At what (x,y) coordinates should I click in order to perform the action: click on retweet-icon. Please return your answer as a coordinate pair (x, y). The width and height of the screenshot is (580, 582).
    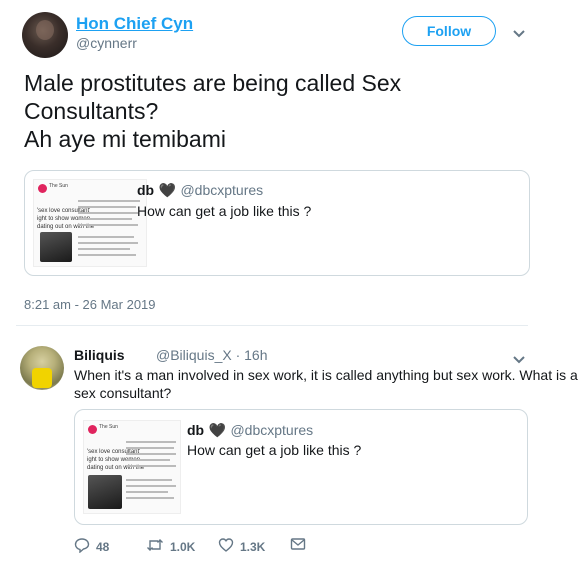
    Looking at the image, I should click on (155, 546).